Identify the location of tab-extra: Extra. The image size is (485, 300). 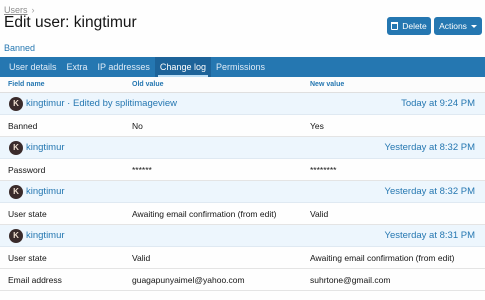
(77, 67).